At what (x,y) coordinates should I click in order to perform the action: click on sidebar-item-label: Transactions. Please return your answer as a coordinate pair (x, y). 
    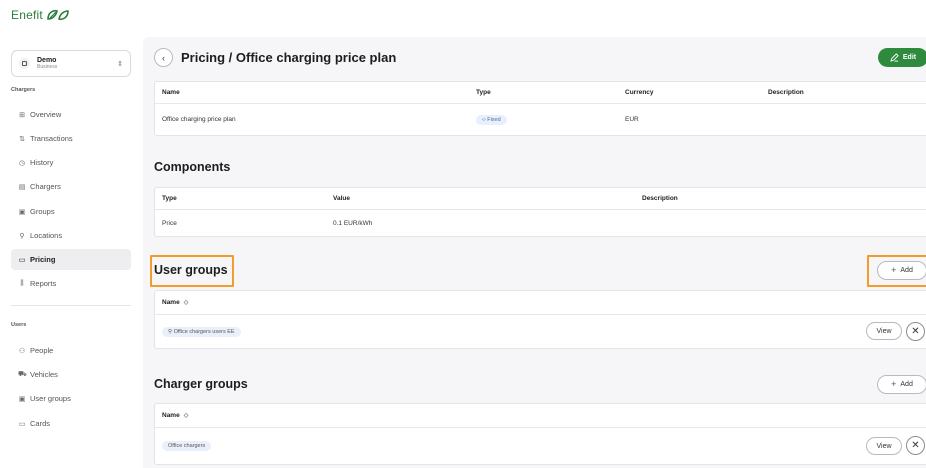
    Looking at the image, I should click on (51, 138).